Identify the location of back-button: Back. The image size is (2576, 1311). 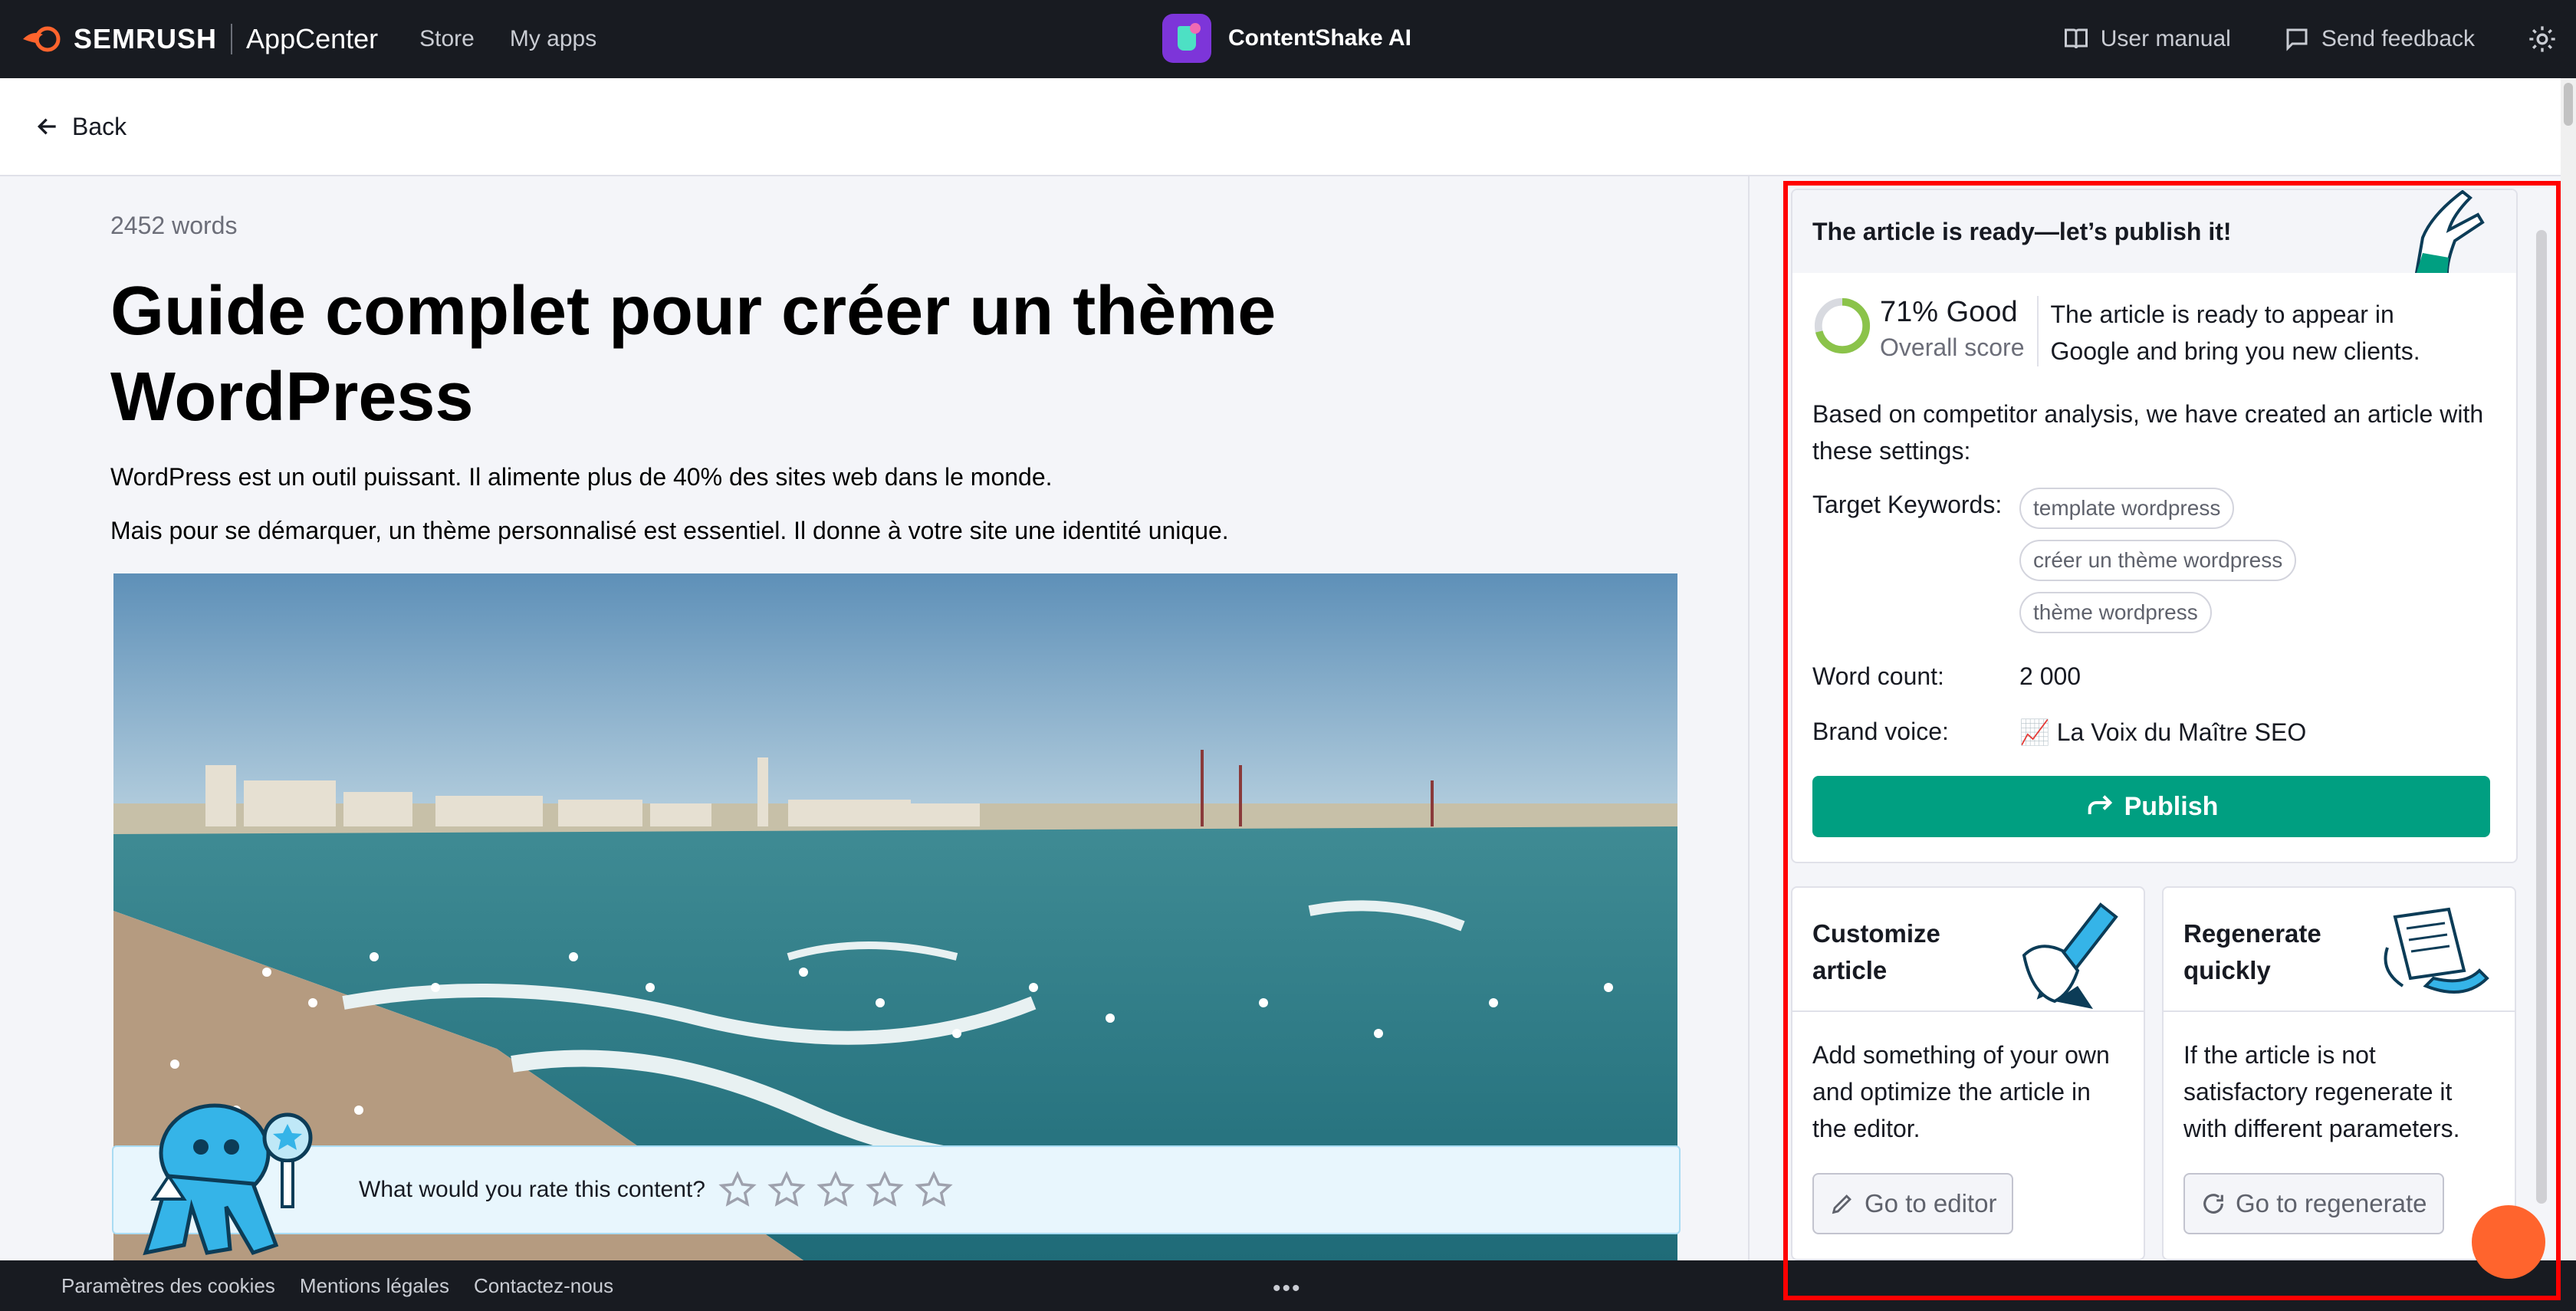
(81, 127).